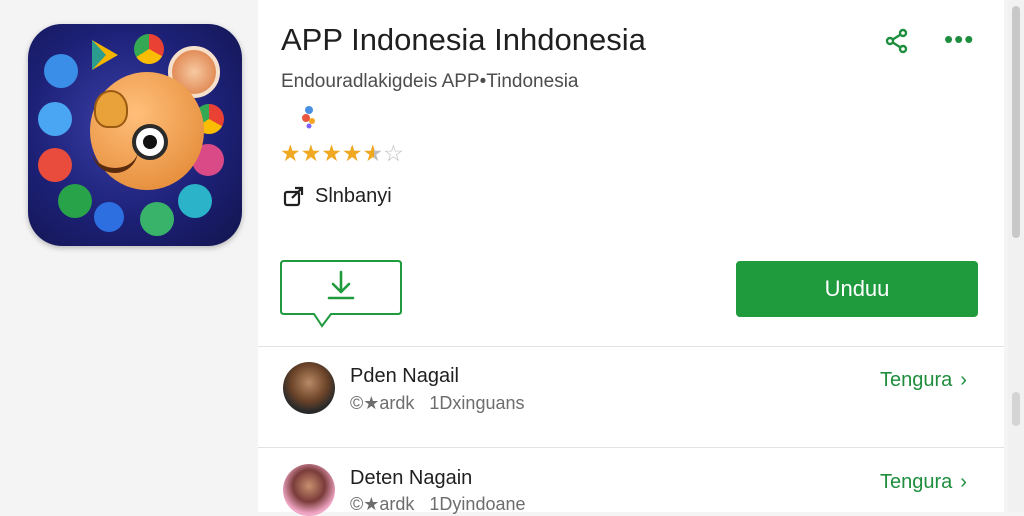 The width and height of the screenshot is (1024, 516). Describe the element at coordinates (373, 153) in the screenshot. I see `half-star-icon: ★` at that location.